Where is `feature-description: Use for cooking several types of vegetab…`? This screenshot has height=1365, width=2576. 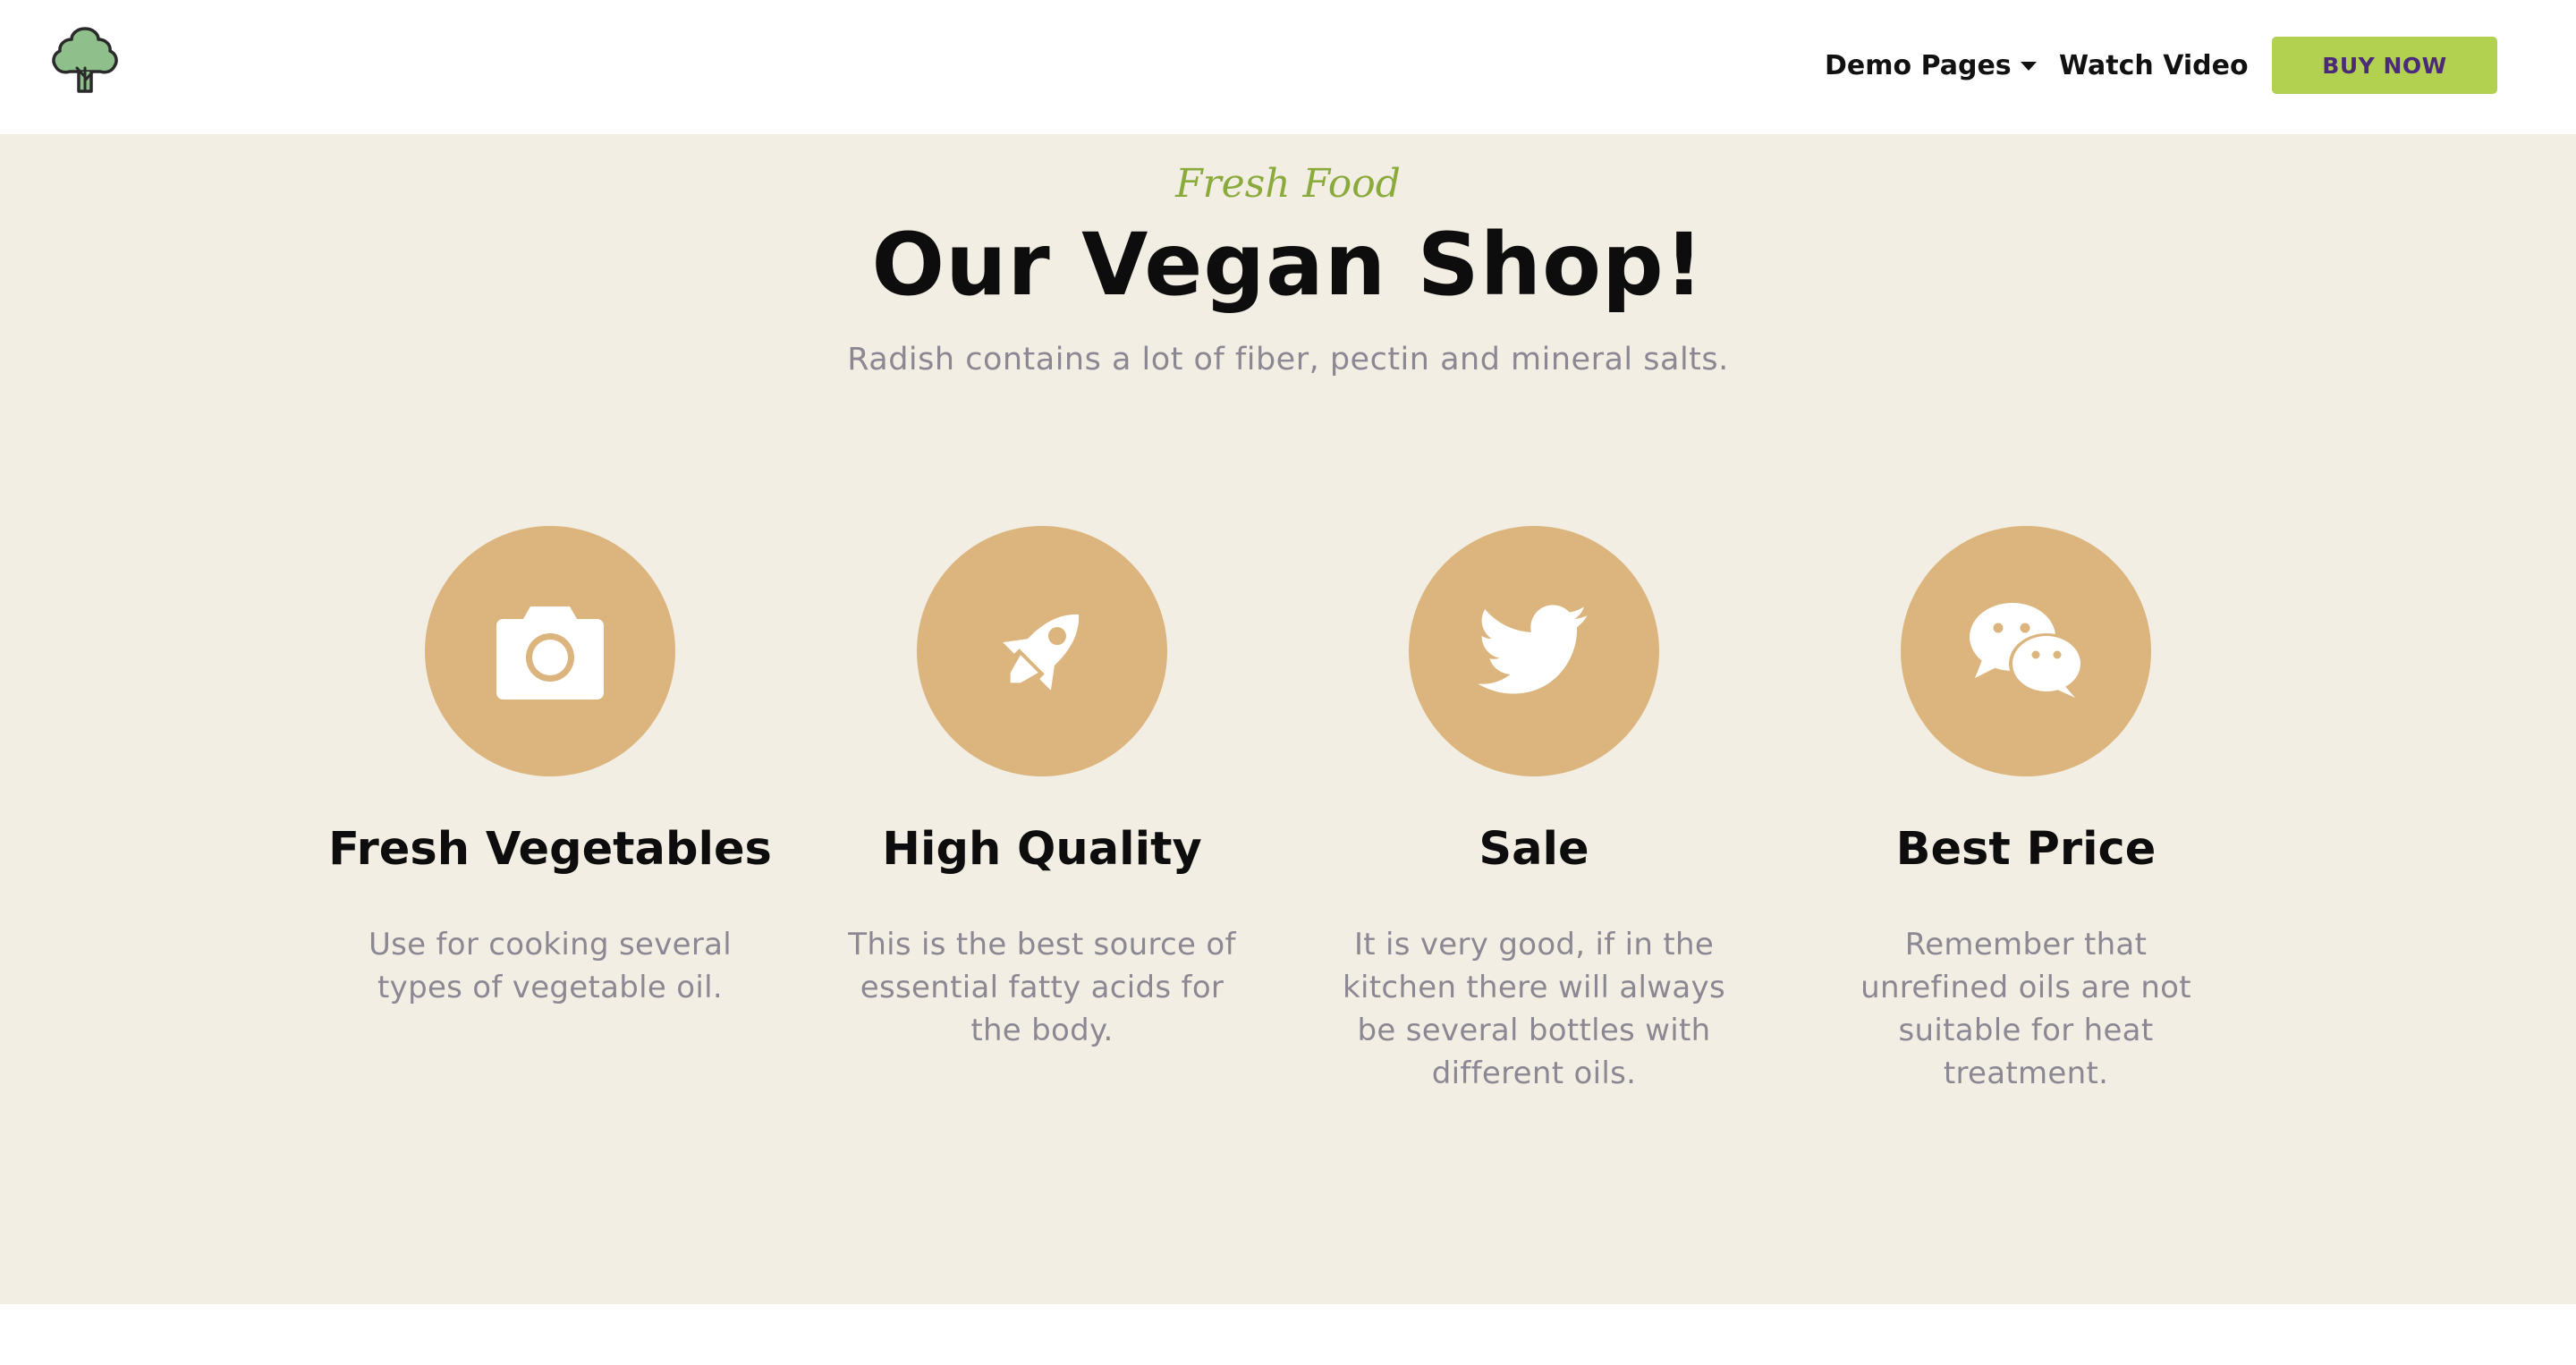
feature-description: Use for cooking several types of vegetab… is located at coordinates (550, 966).